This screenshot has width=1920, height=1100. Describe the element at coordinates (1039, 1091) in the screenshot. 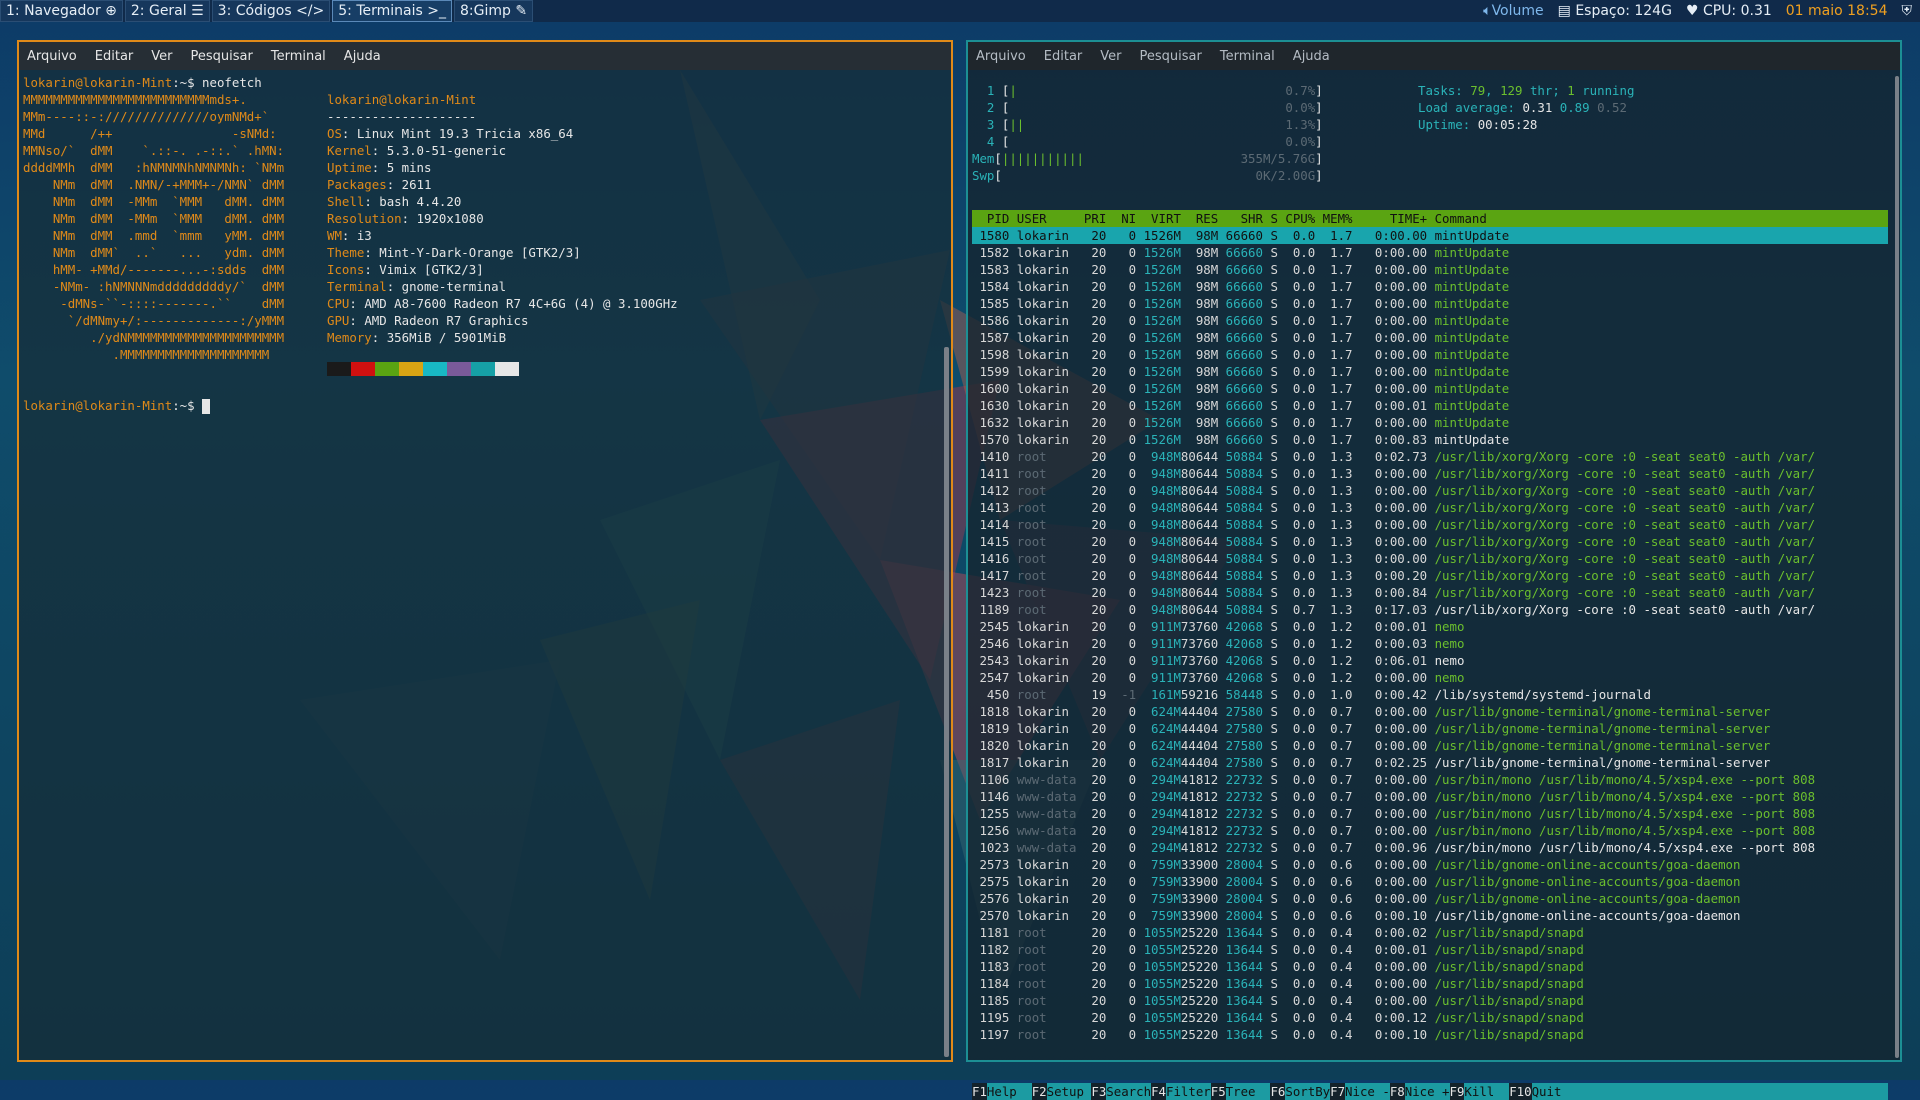

I see `fkey-f2: F2` at that location.